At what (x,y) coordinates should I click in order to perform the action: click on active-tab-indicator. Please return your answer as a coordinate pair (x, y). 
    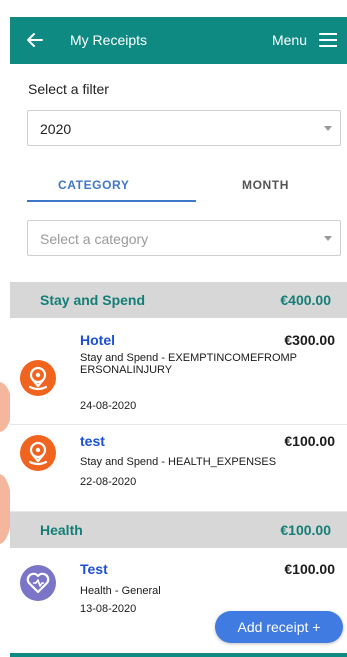
    Looking at the image, I should click on (111, 201).